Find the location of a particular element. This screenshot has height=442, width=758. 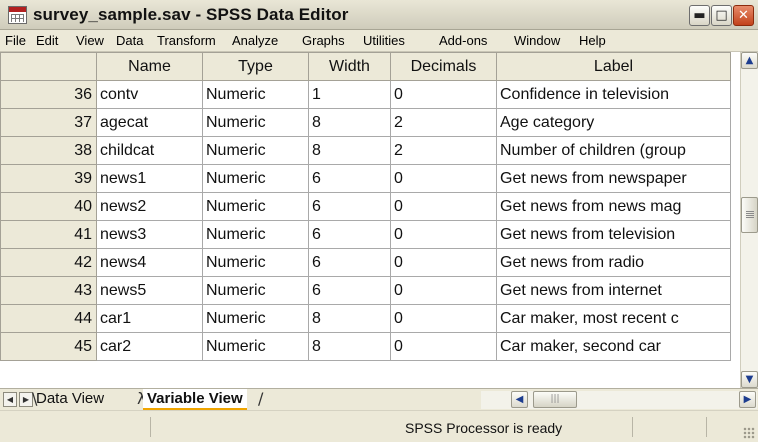

menu-add-ons: Add-ons is located at coordinates (463, 40).